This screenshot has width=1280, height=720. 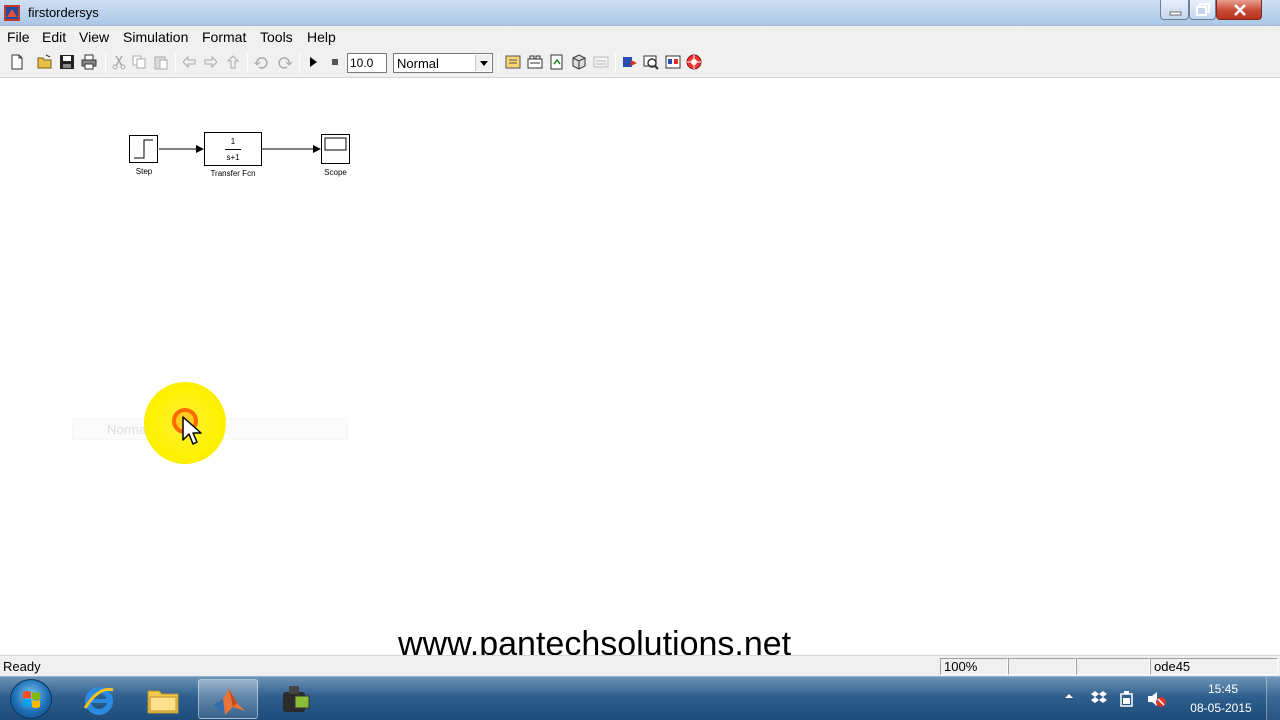 I want to click on restore-icon, so click(x=1203, y=9).